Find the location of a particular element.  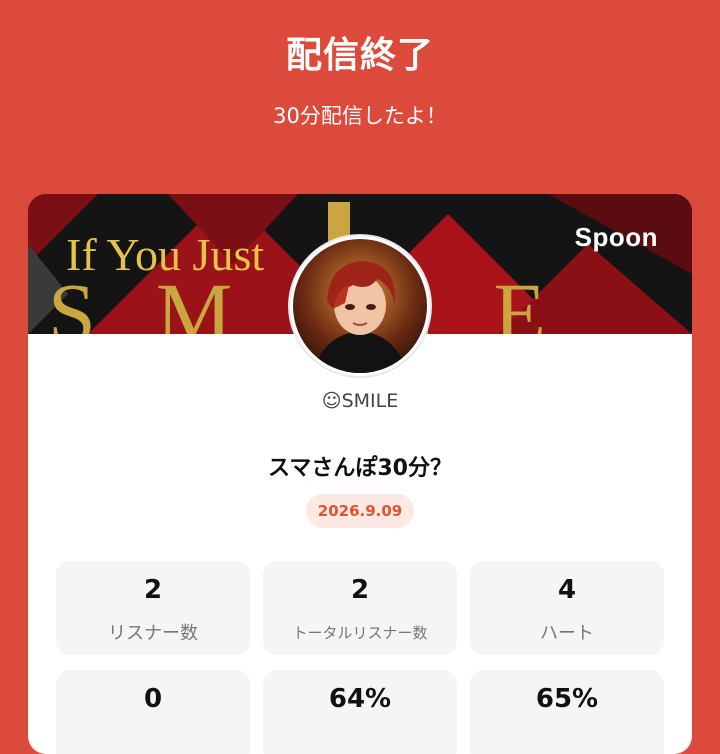

stream-title: スマさんぽ30分？ is located at coordinates (360, 468).